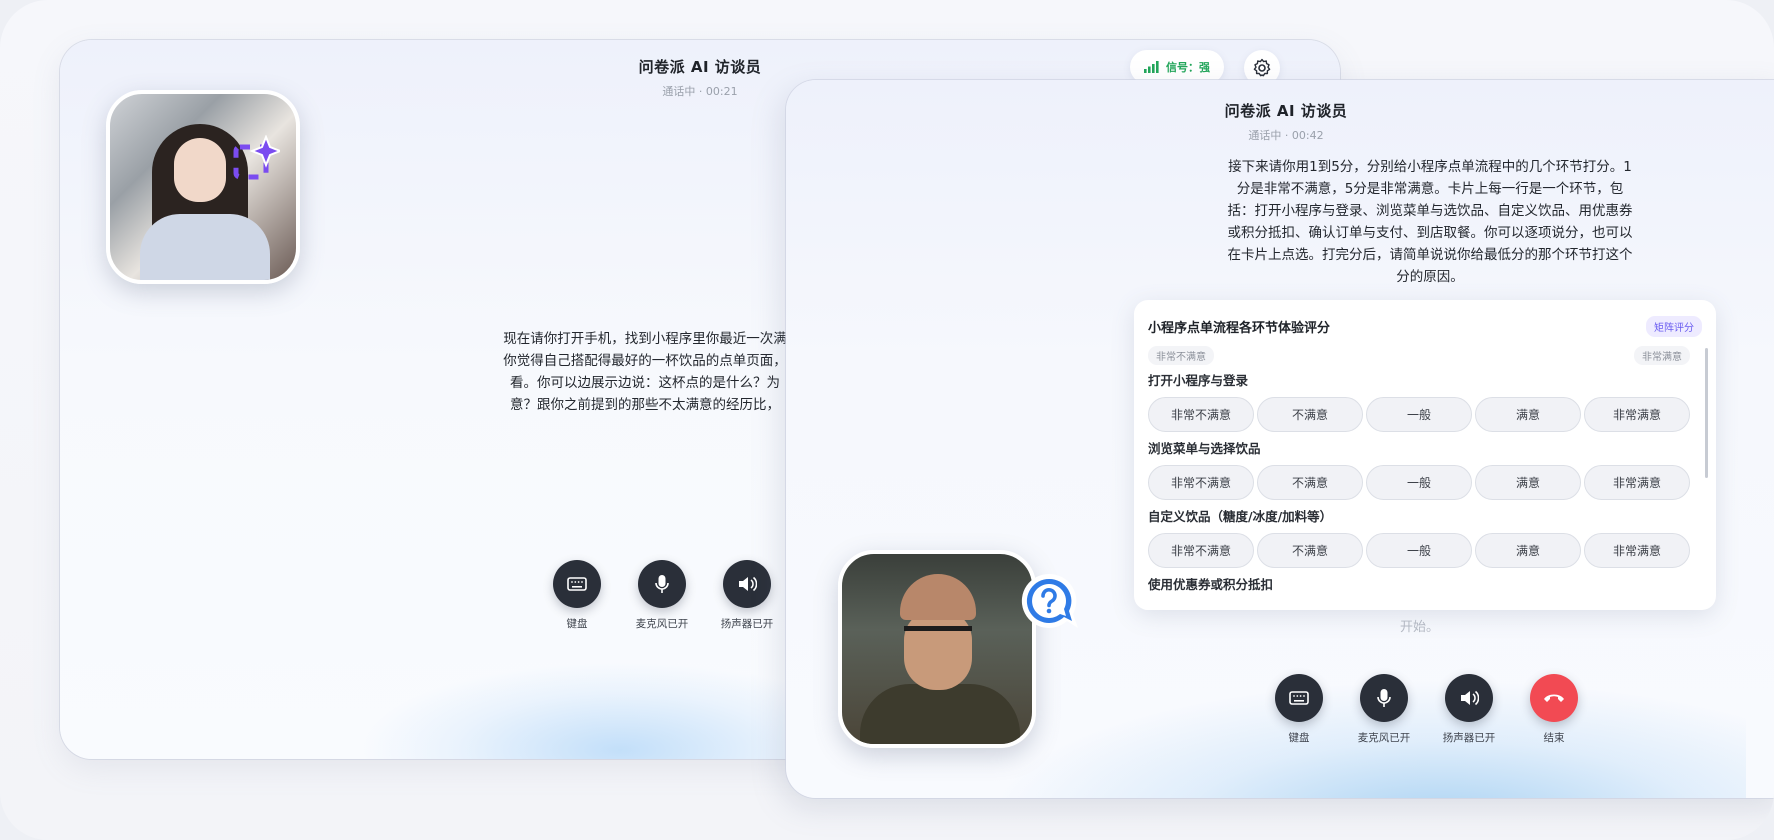  I want to click on question-line: 在卡片上点选。打完分后，请简单说说你给最低分的那个环节打这个, so click(1430, 255).